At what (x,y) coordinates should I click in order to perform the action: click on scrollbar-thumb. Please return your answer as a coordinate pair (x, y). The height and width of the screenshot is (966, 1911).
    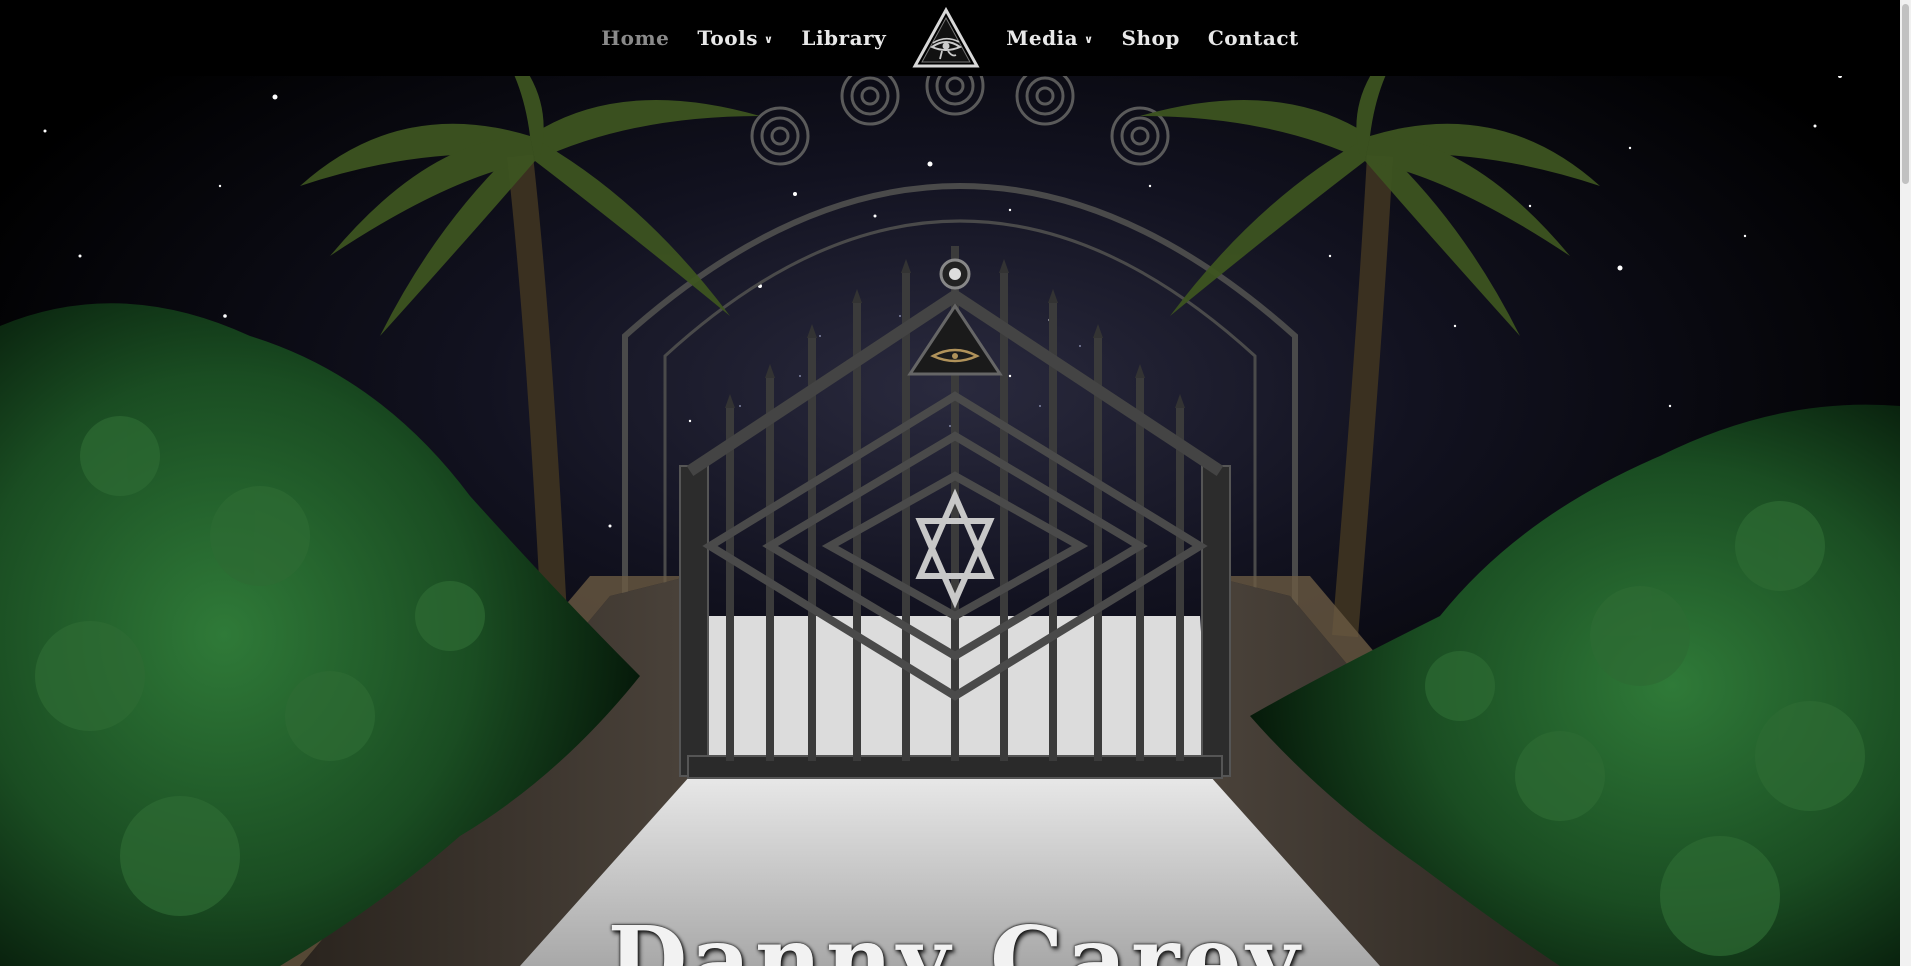
    Looking at the image, I should click on (1905, 94).